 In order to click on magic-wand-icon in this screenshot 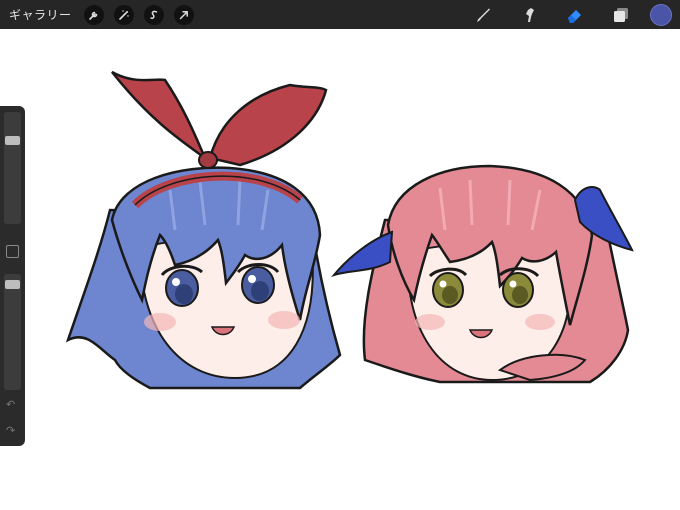, I will do `click(123, 14)`.